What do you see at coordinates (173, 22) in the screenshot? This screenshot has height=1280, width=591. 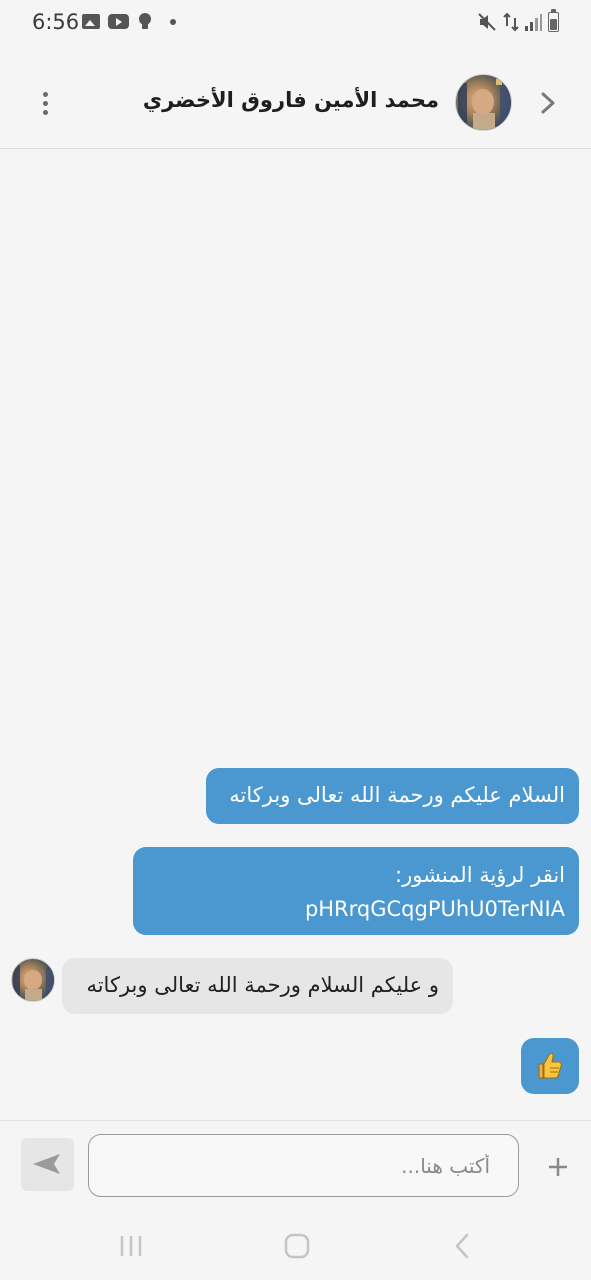 I see `dot-icon` at bounding box center [173, 22].